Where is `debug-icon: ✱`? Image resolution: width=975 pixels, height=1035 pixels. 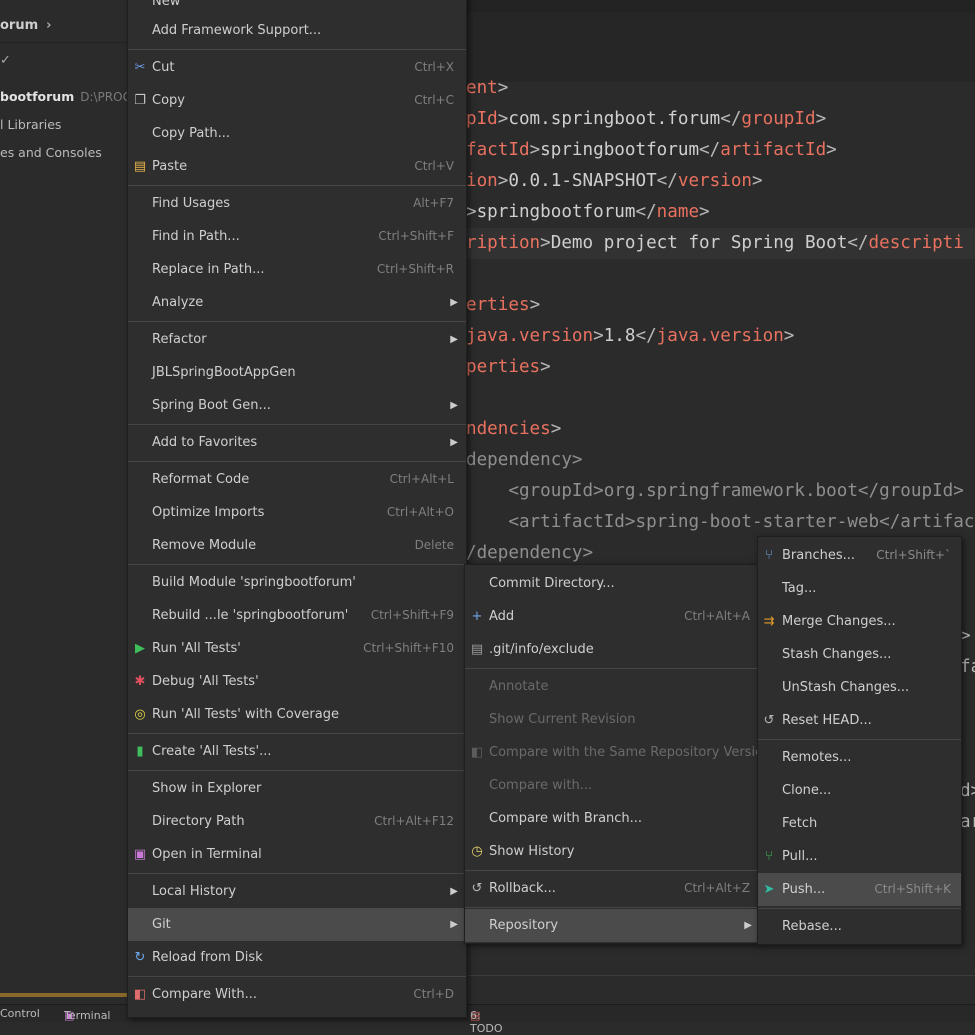 debug-icon: ✱ is located at coordinates (140, 681).